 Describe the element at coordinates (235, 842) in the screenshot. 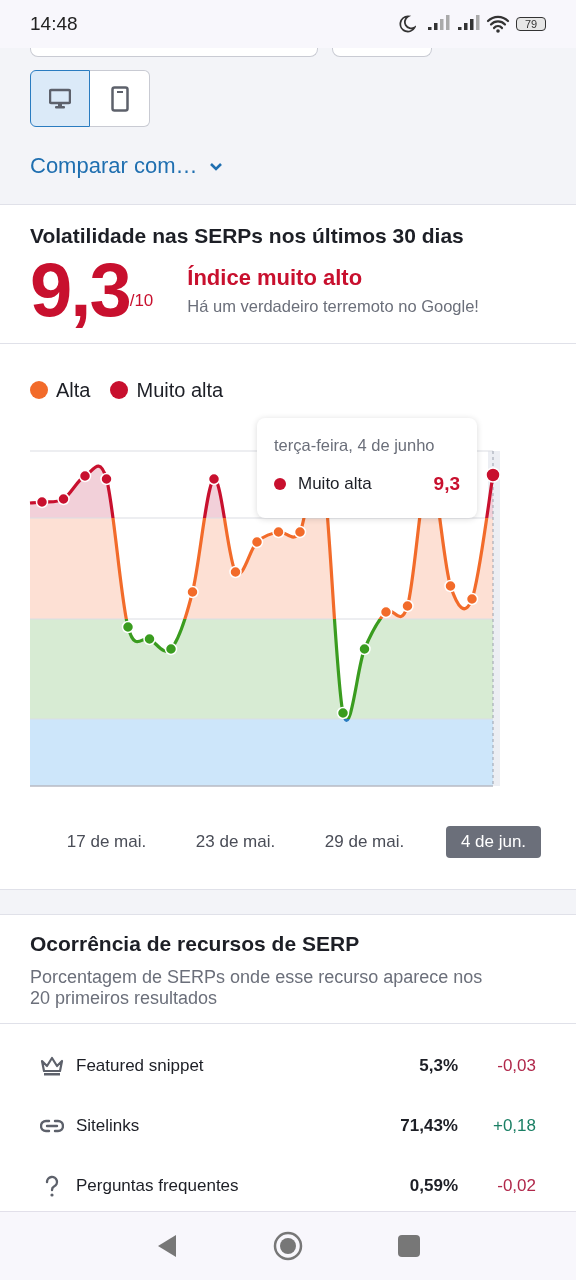

I see `date-label: 23 de mai.` at that location.